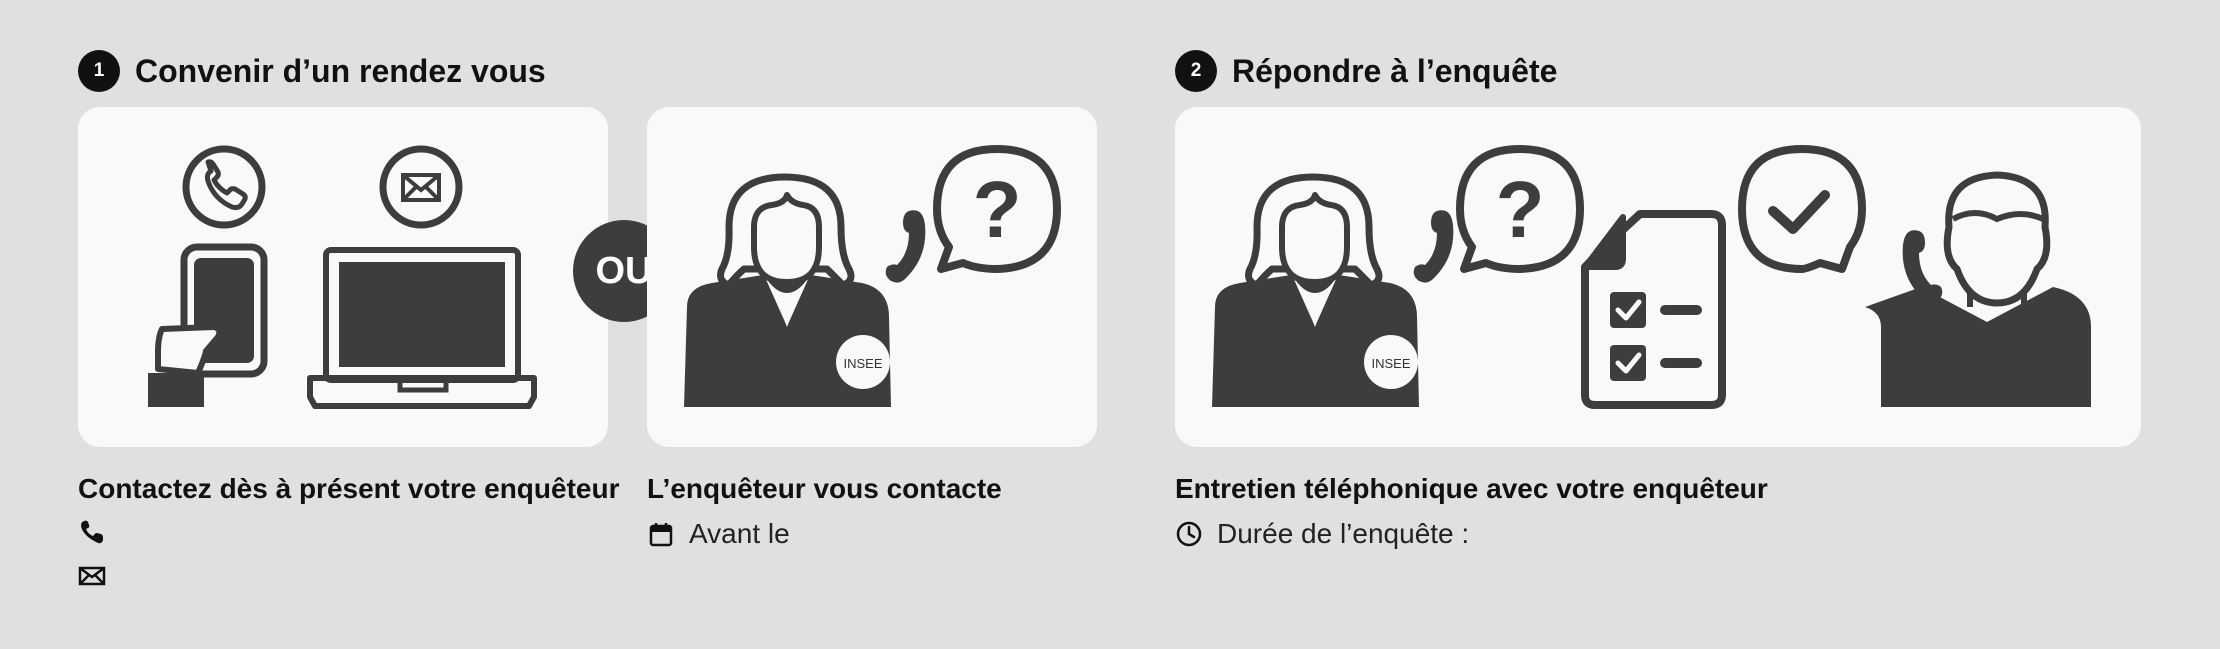 The width and height of the screenshot is (2220, 649). I want to click on investigator-contact-card: INSEE ?, so click(872, 277).